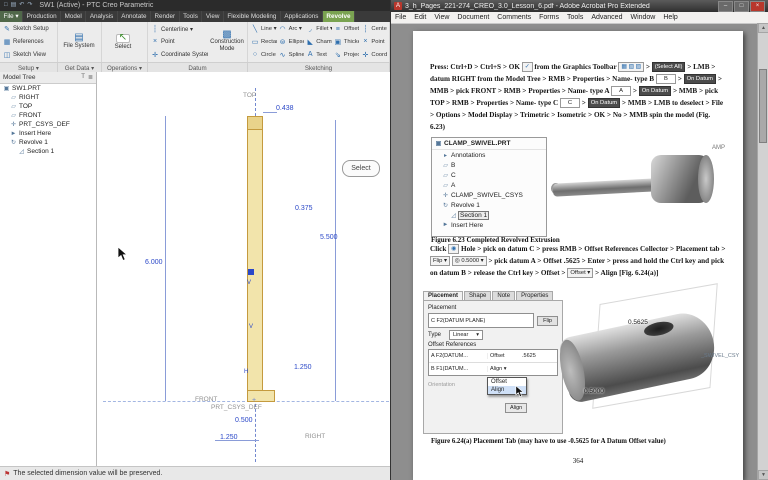 This screenshot has width=768, height=480. Describe the element at coordinates (42, 16) in the screenshot. I see `ribbon-tab: Production` at that location.